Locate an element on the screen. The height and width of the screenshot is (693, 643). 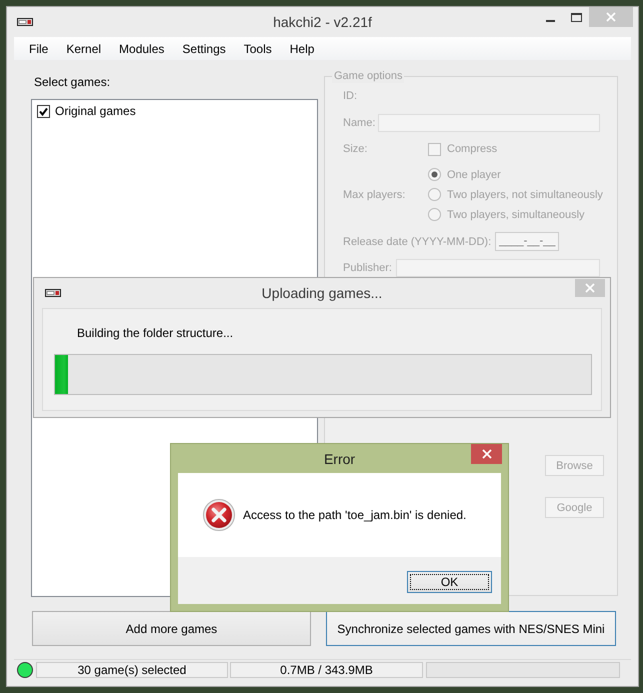
checkbox-label: Compress is located at coordinates (472, 149).